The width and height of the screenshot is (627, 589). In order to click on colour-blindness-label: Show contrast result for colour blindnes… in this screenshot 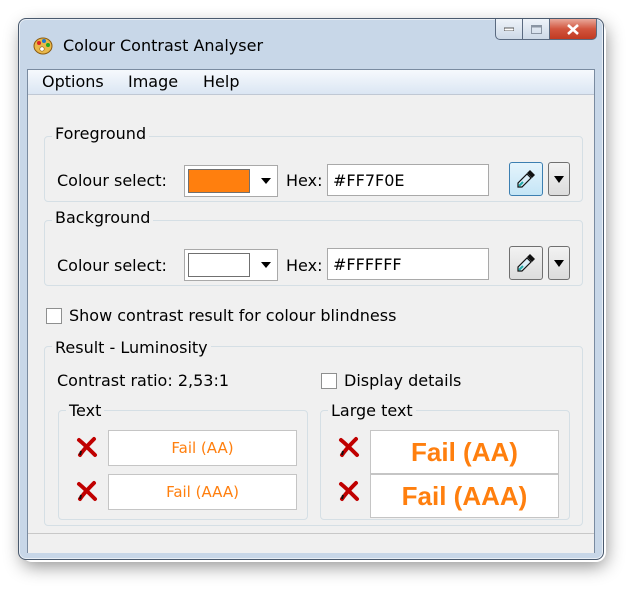, I will do `click(232, 315)`.